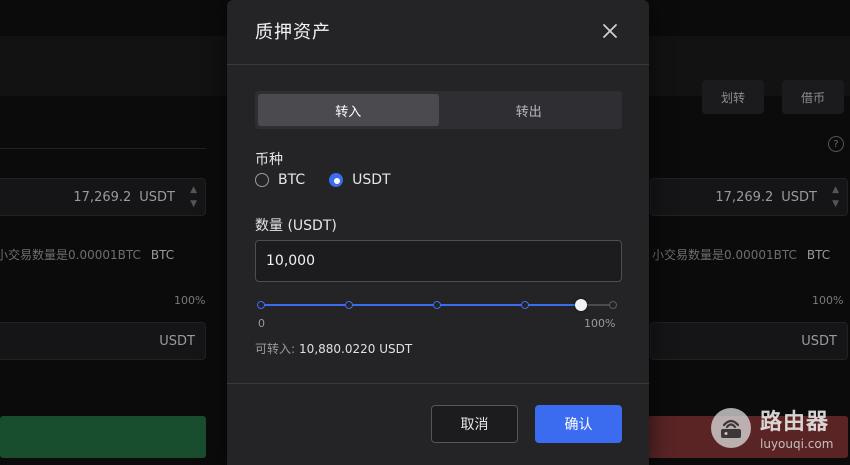  I want to click on tab-transfer-out: 转出, so click(529, 110).